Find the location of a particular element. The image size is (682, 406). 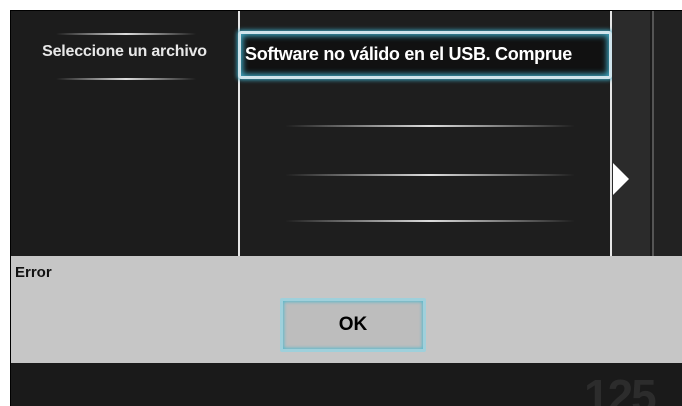

file-select-label: Seleccione un archivo is located at coordinates (124, 51).